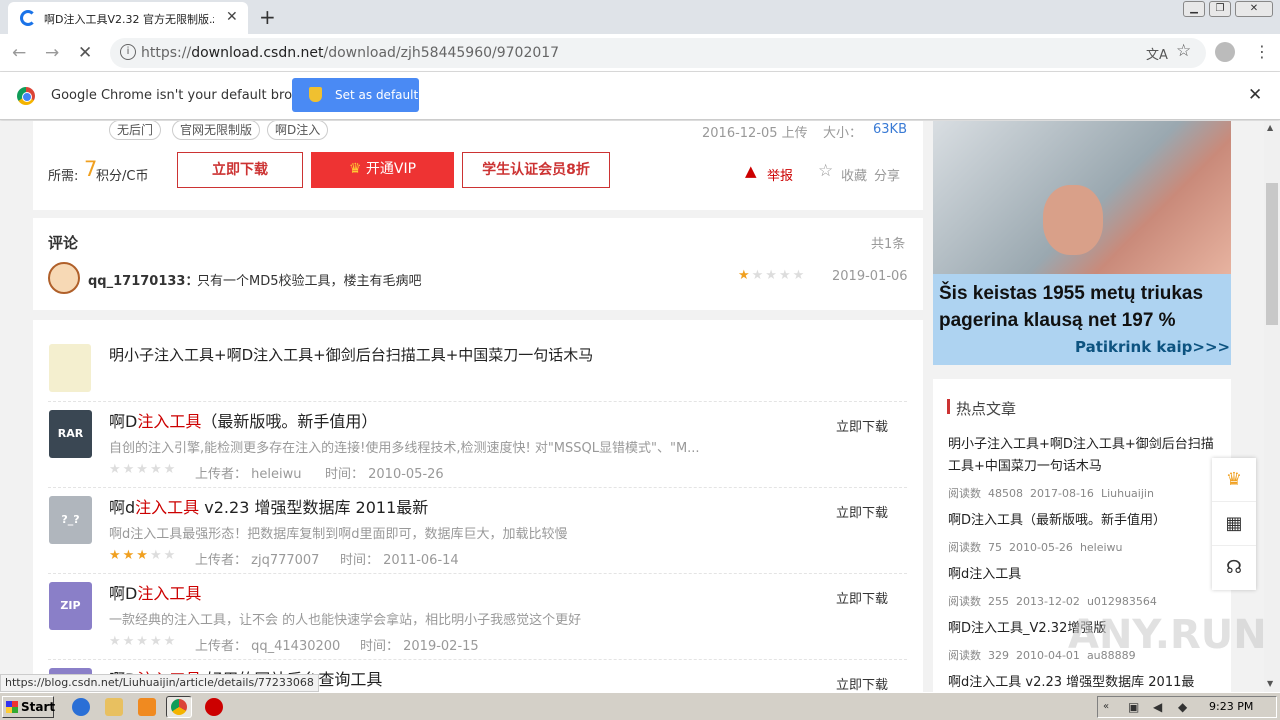 This screenshot has height=720, width=1280. I want to click on security-icon: ◆, so click(1182, 707).